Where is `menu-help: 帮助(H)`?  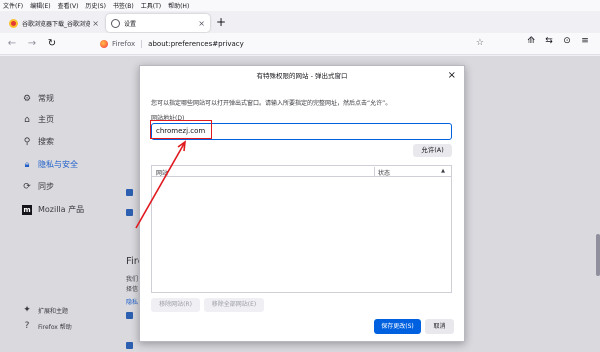
menu-help: 帮助(H) is located at coordinates (178, 5).